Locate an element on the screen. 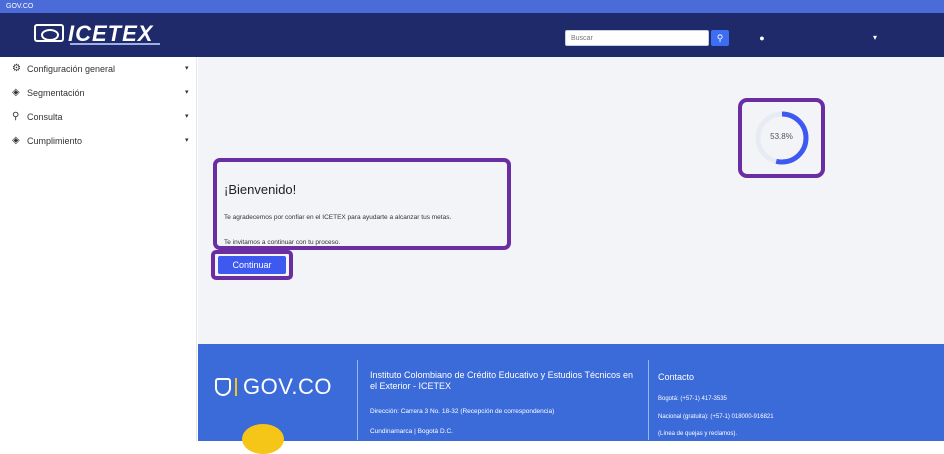 This screenshot has height=454, width=944. gov-co-bar: GOV.CO is located at coordinates (472, 6).